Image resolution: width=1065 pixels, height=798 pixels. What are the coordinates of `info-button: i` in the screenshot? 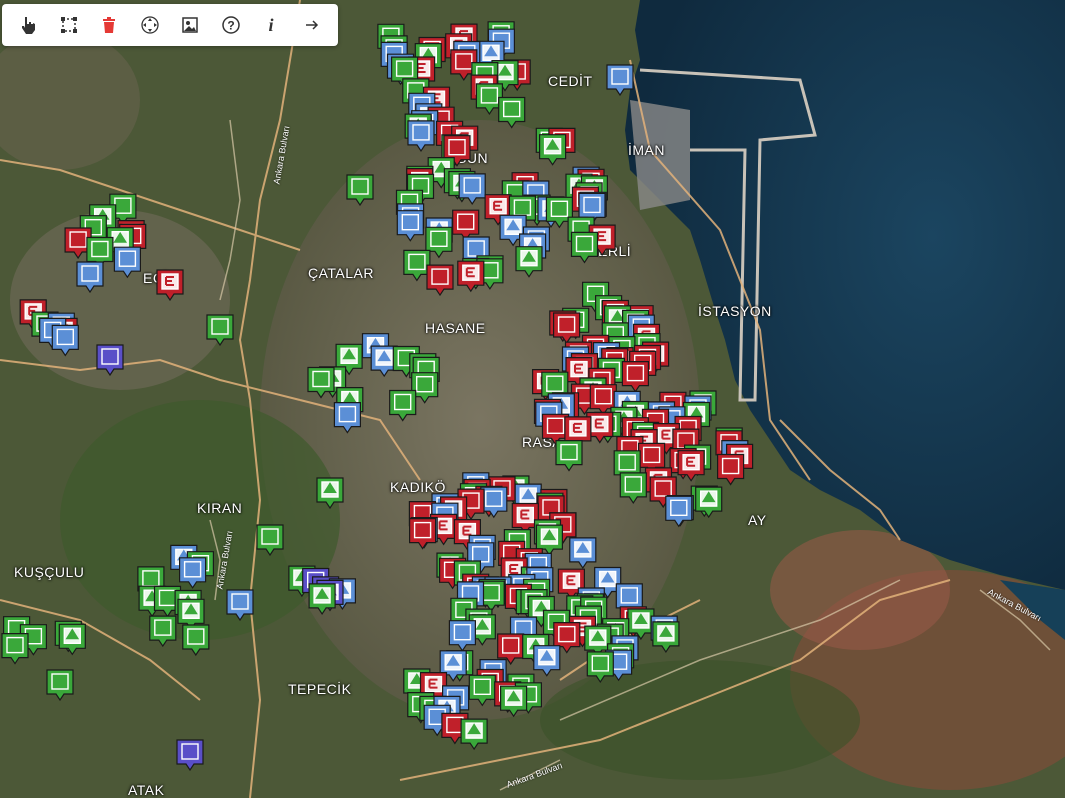 It's located at (271, 25).